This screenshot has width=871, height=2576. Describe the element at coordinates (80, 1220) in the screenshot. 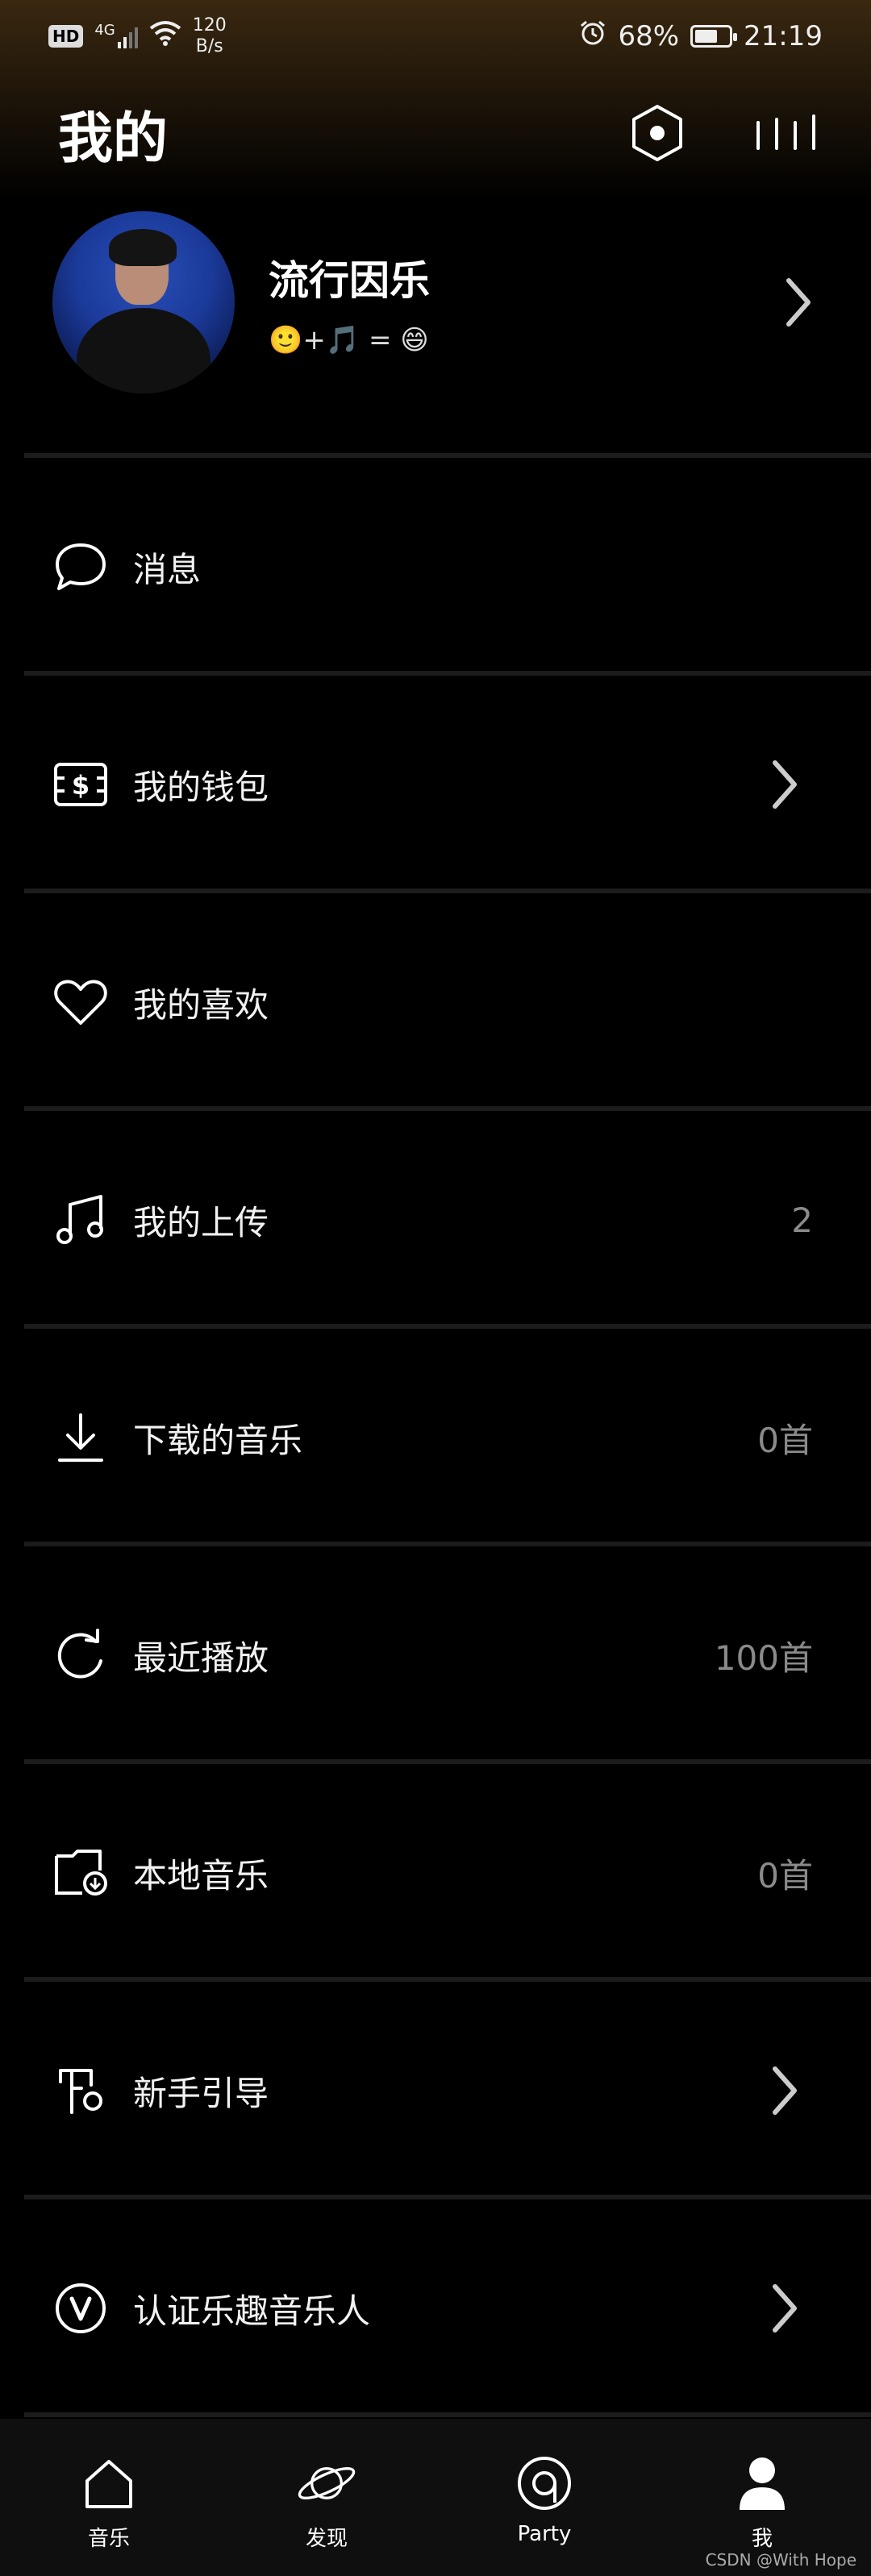

I see `music-note-icon` at that location.